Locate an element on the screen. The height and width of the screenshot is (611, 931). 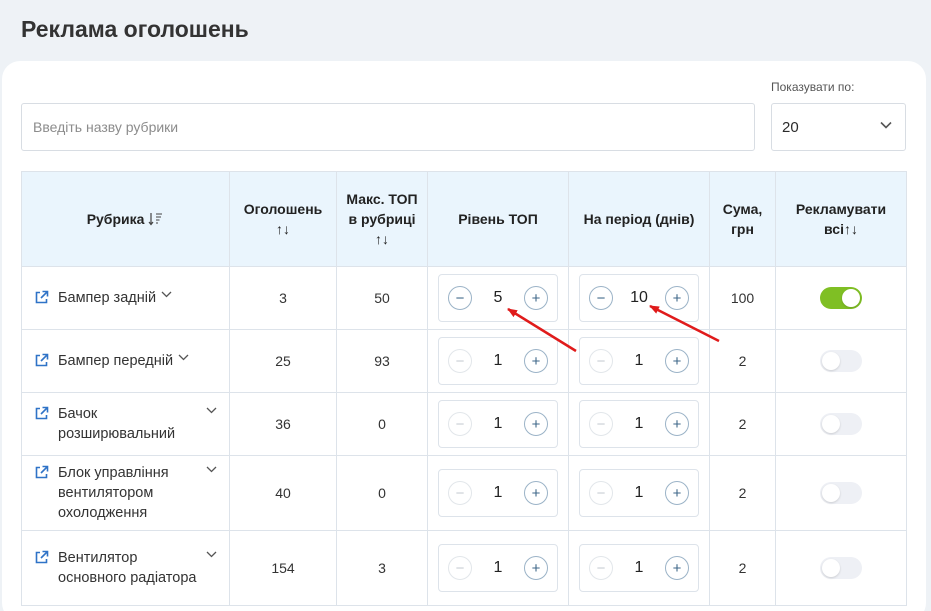
period-stepper: − 10 + is located at coordinates (639, 298).